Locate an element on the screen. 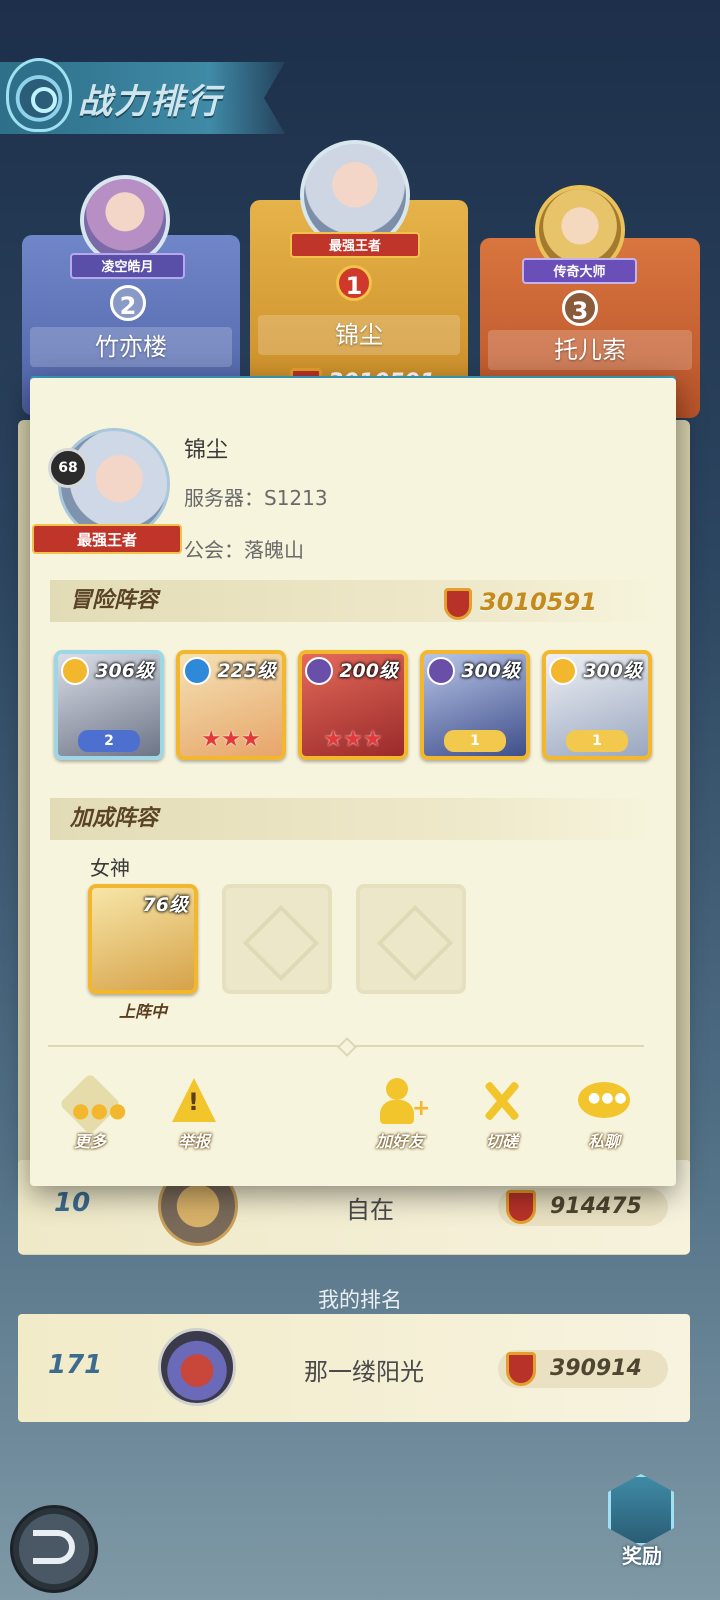 This screenshot has width=720, height=1600. report-button: ! 举报 is located at coordinates (194, 1115).